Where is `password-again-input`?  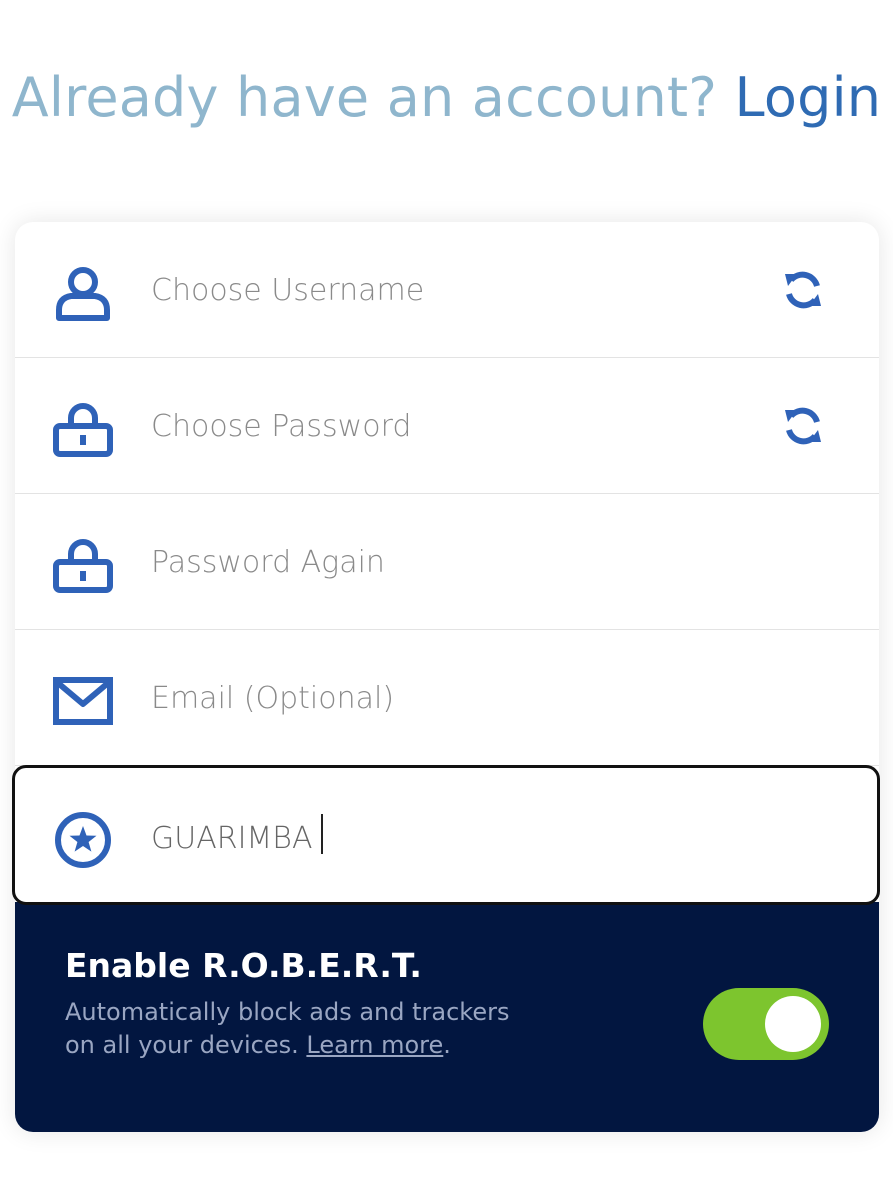
password-again-input is located at coordinates (431, 562).